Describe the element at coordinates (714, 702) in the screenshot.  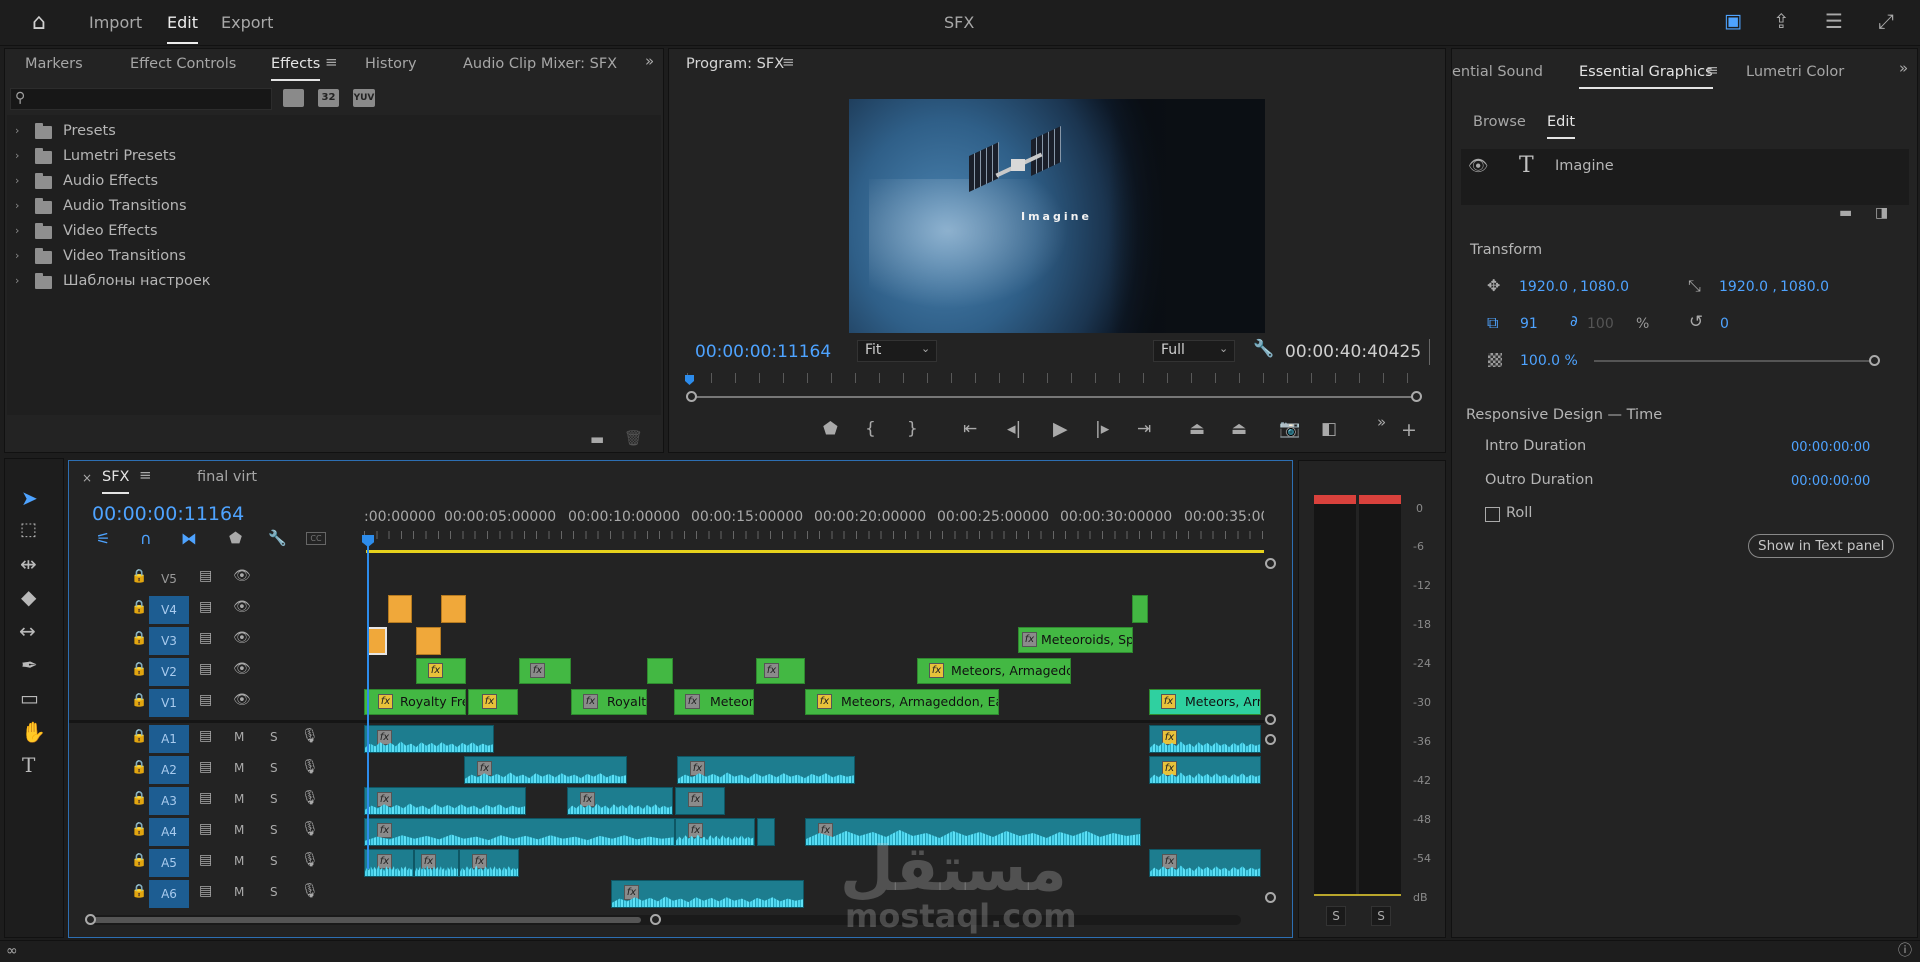
I see `video-clip: fx Meteor` at that location.